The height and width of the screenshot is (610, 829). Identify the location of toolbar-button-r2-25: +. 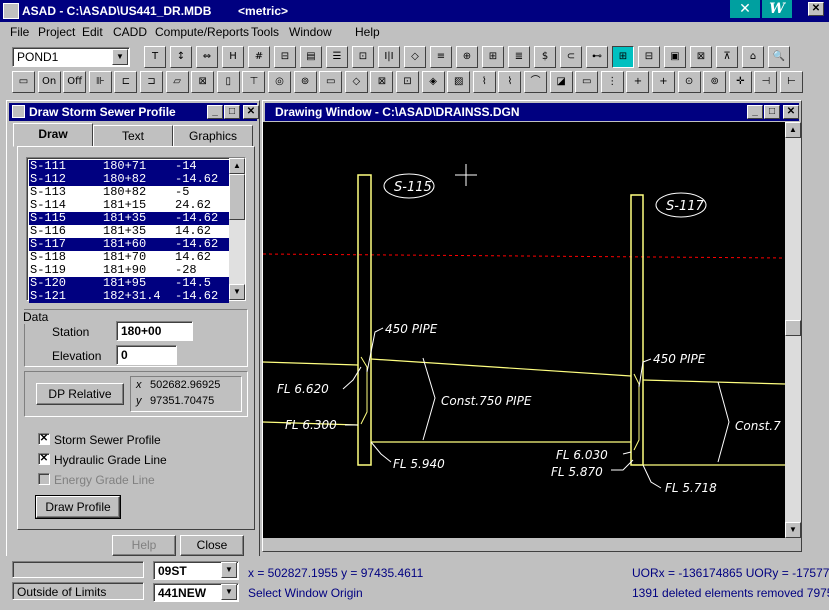
(638, 82).